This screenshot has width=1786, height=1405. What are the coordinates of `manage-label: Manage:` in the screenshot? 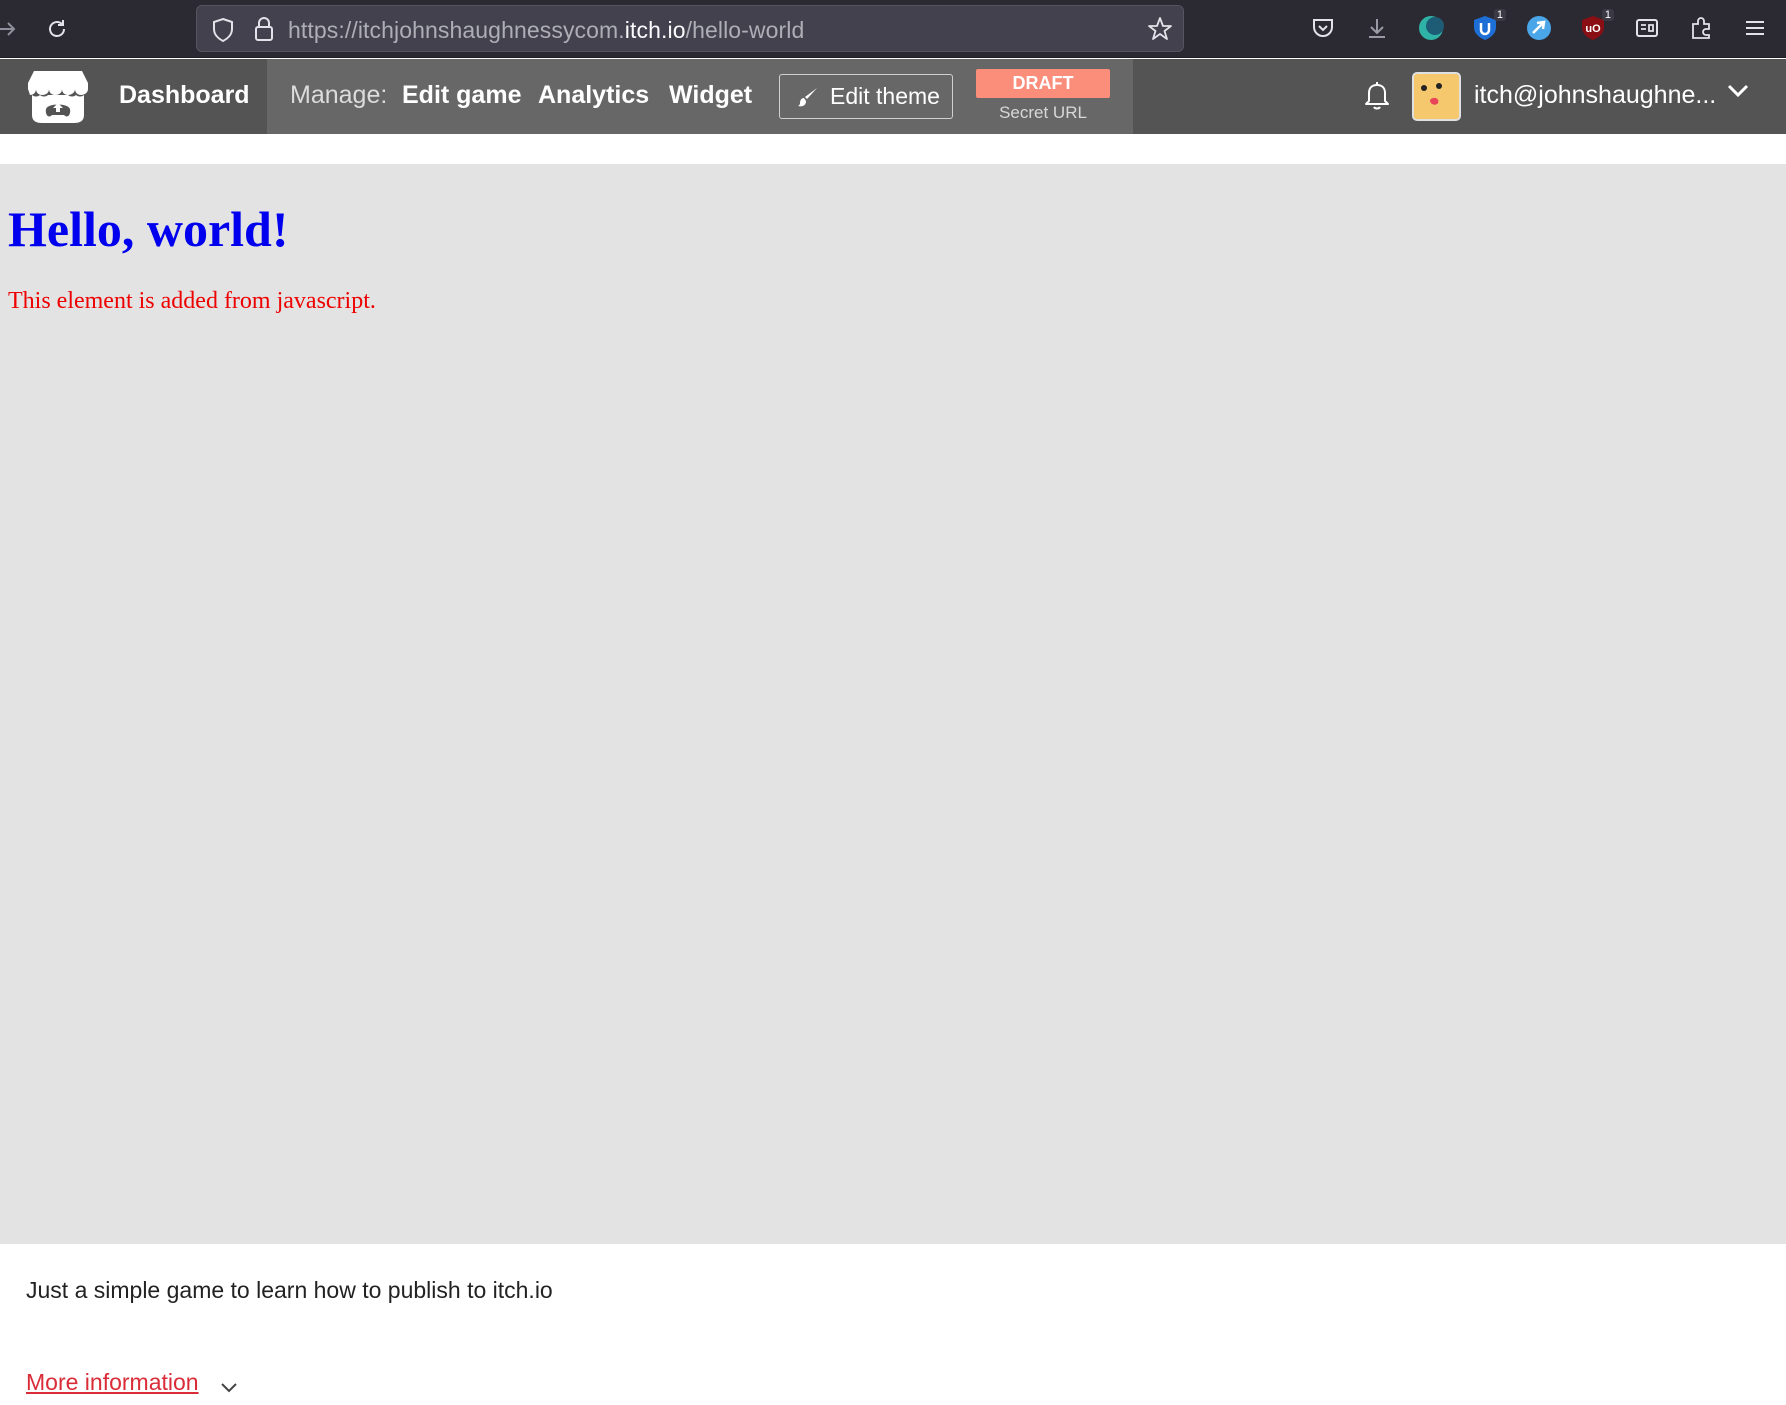 It's located at (339, 95).